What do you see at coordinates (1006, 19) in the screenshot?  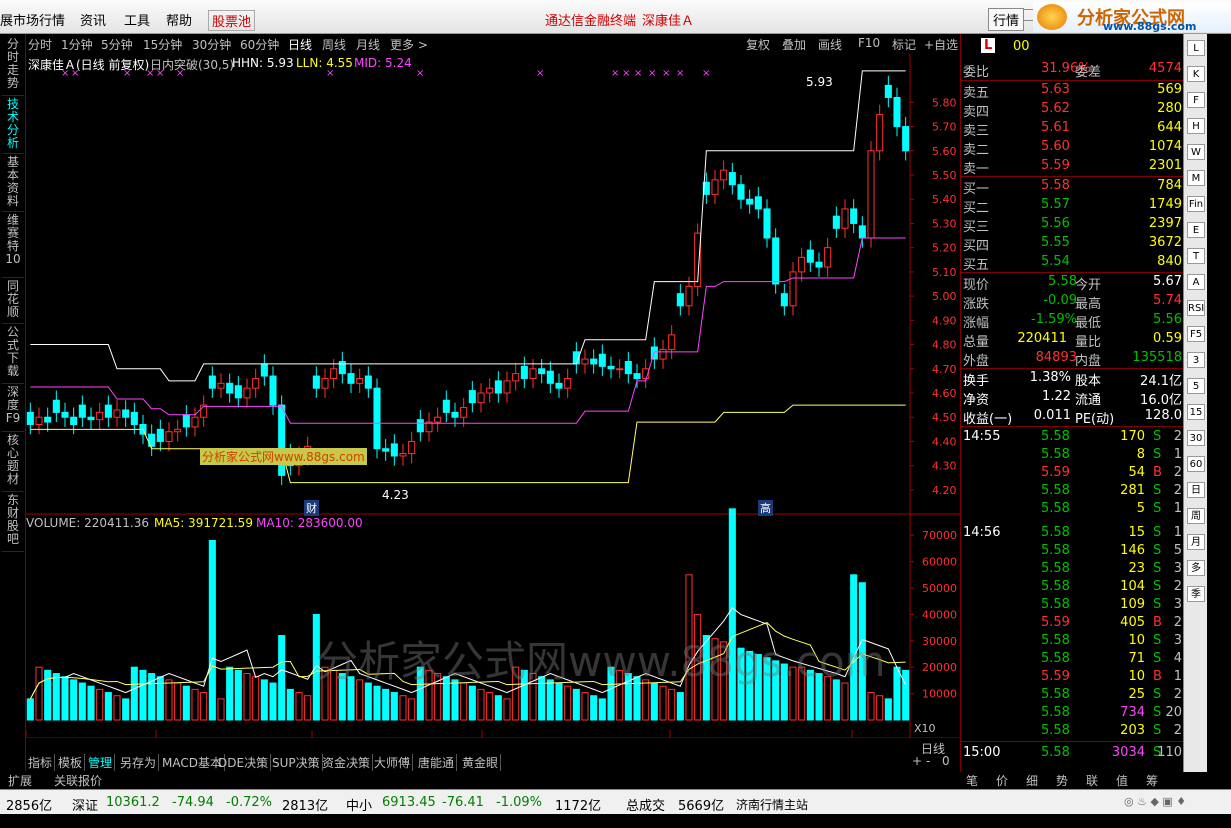 I see `quote-button: 行情` at bounding box center [1006, 19].